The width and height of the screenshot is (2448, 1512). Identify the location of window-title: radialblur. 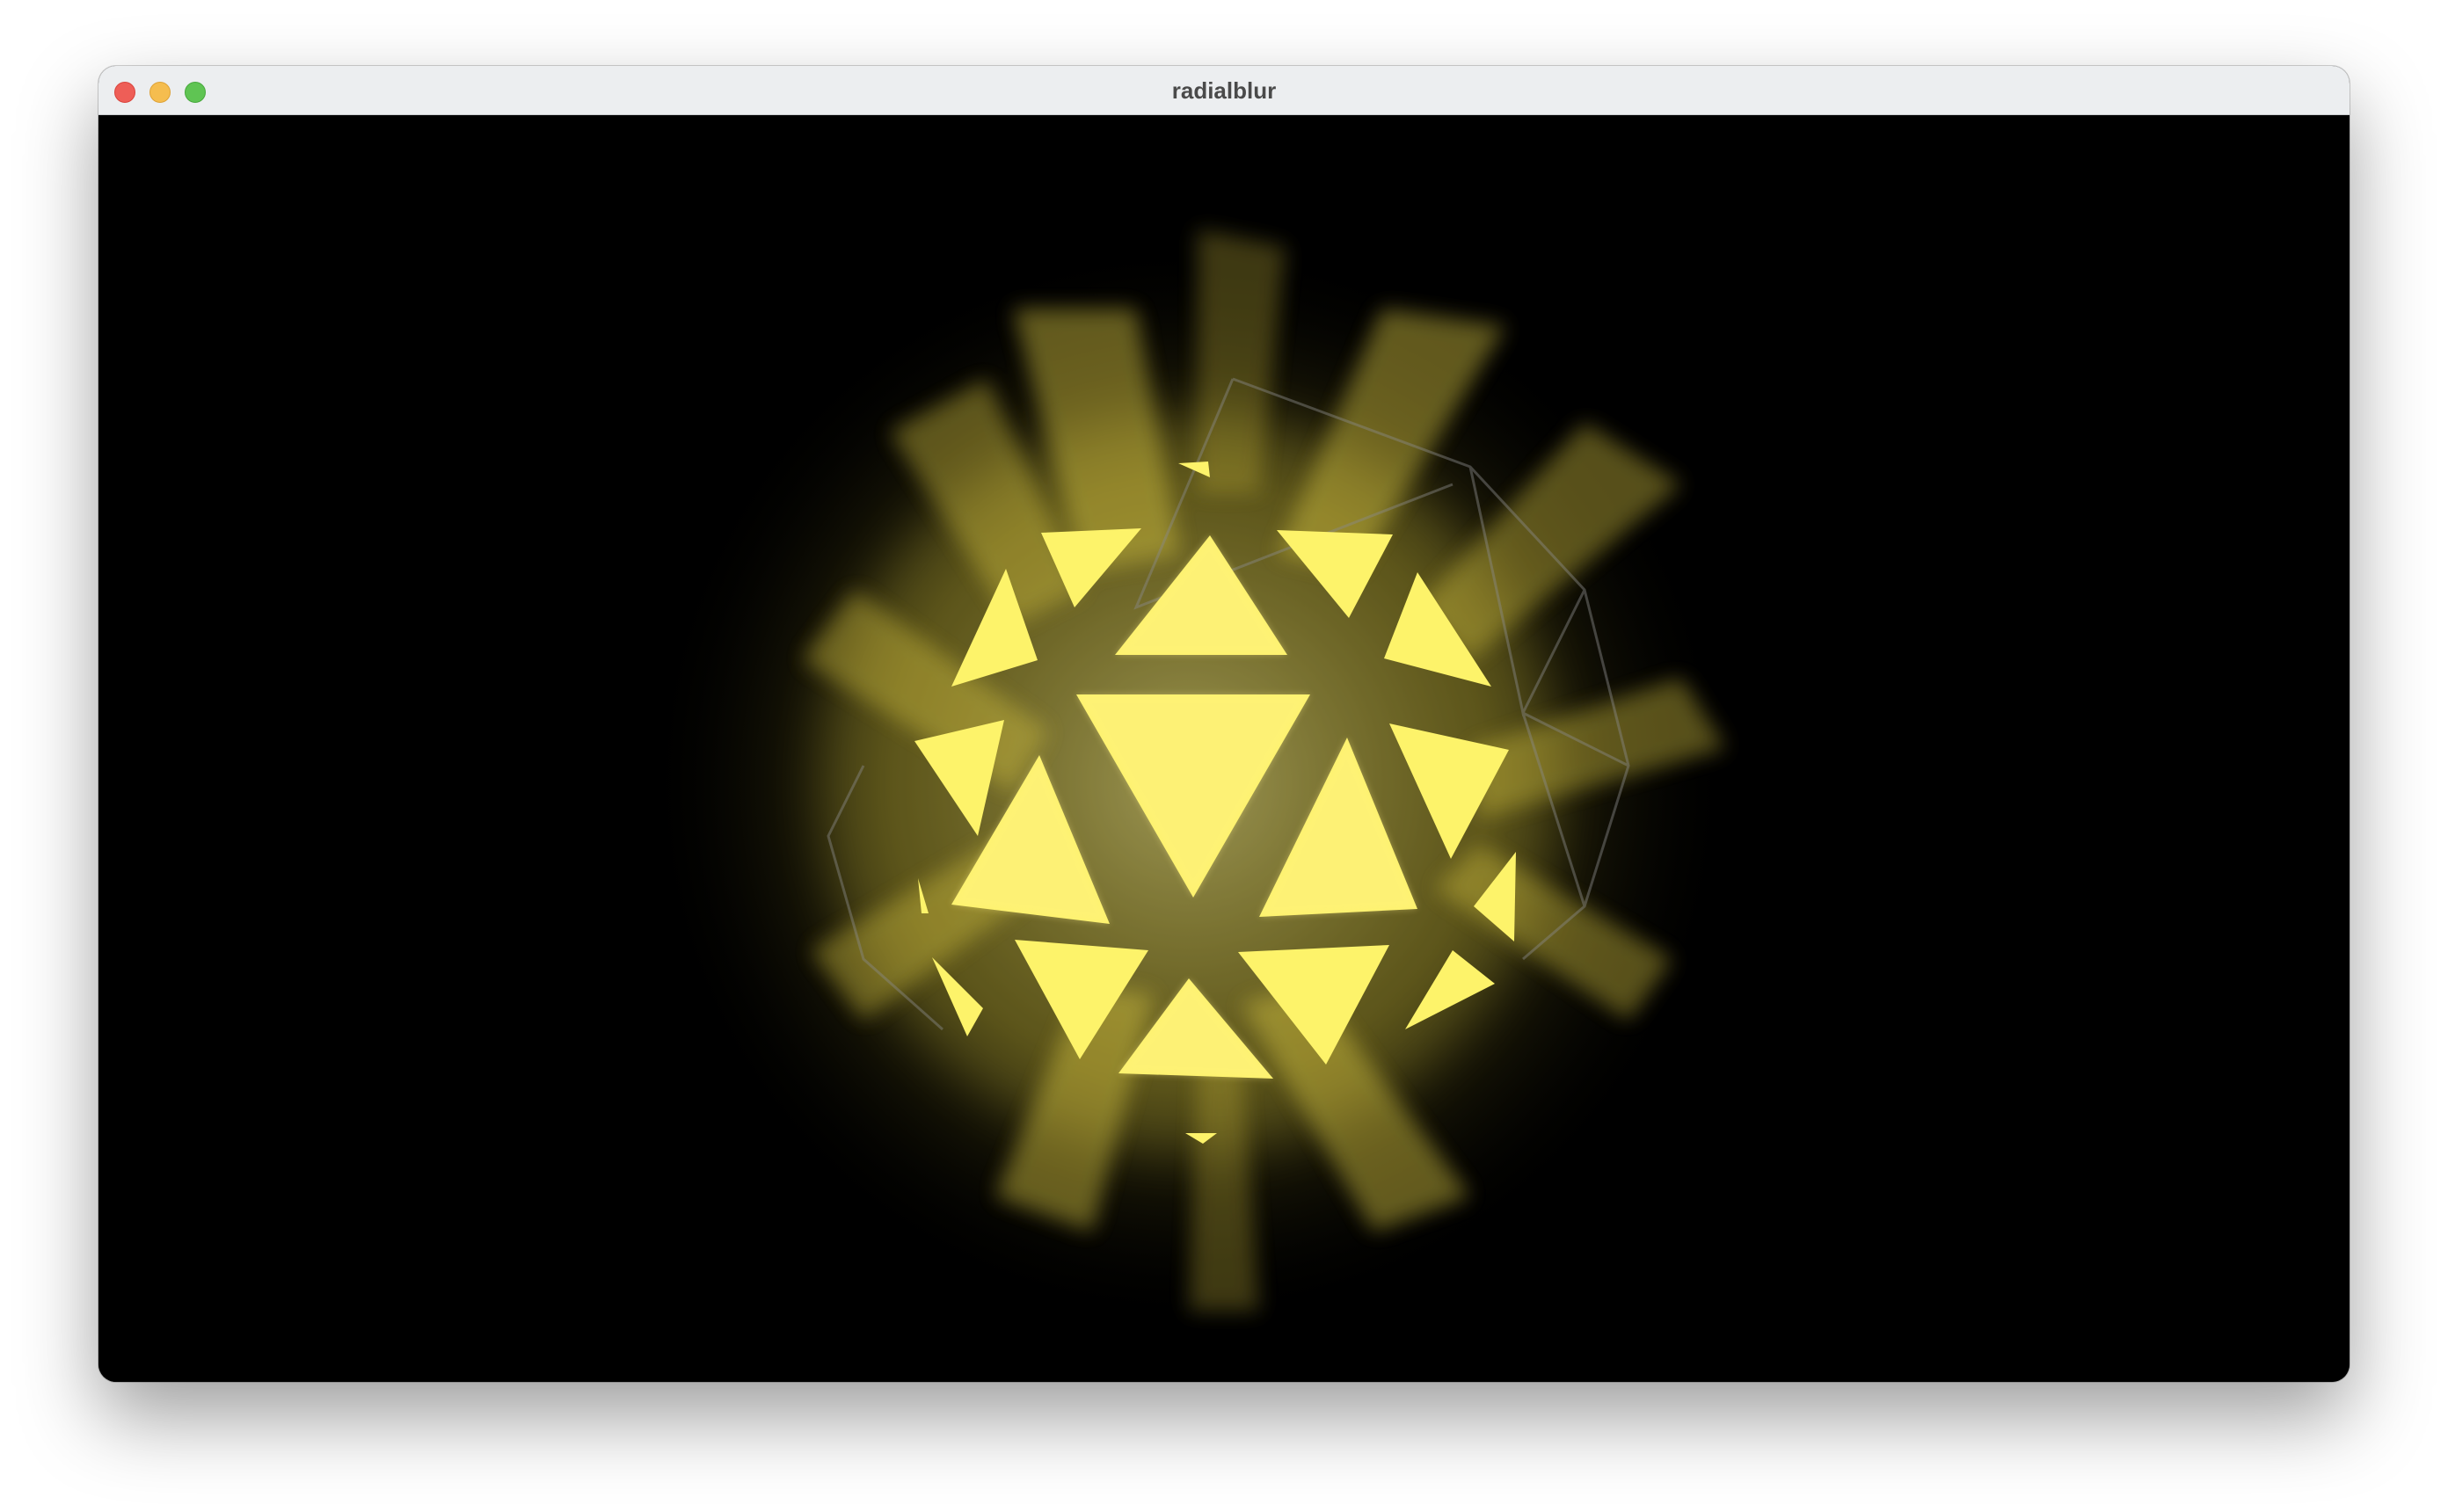
(1224, 91).